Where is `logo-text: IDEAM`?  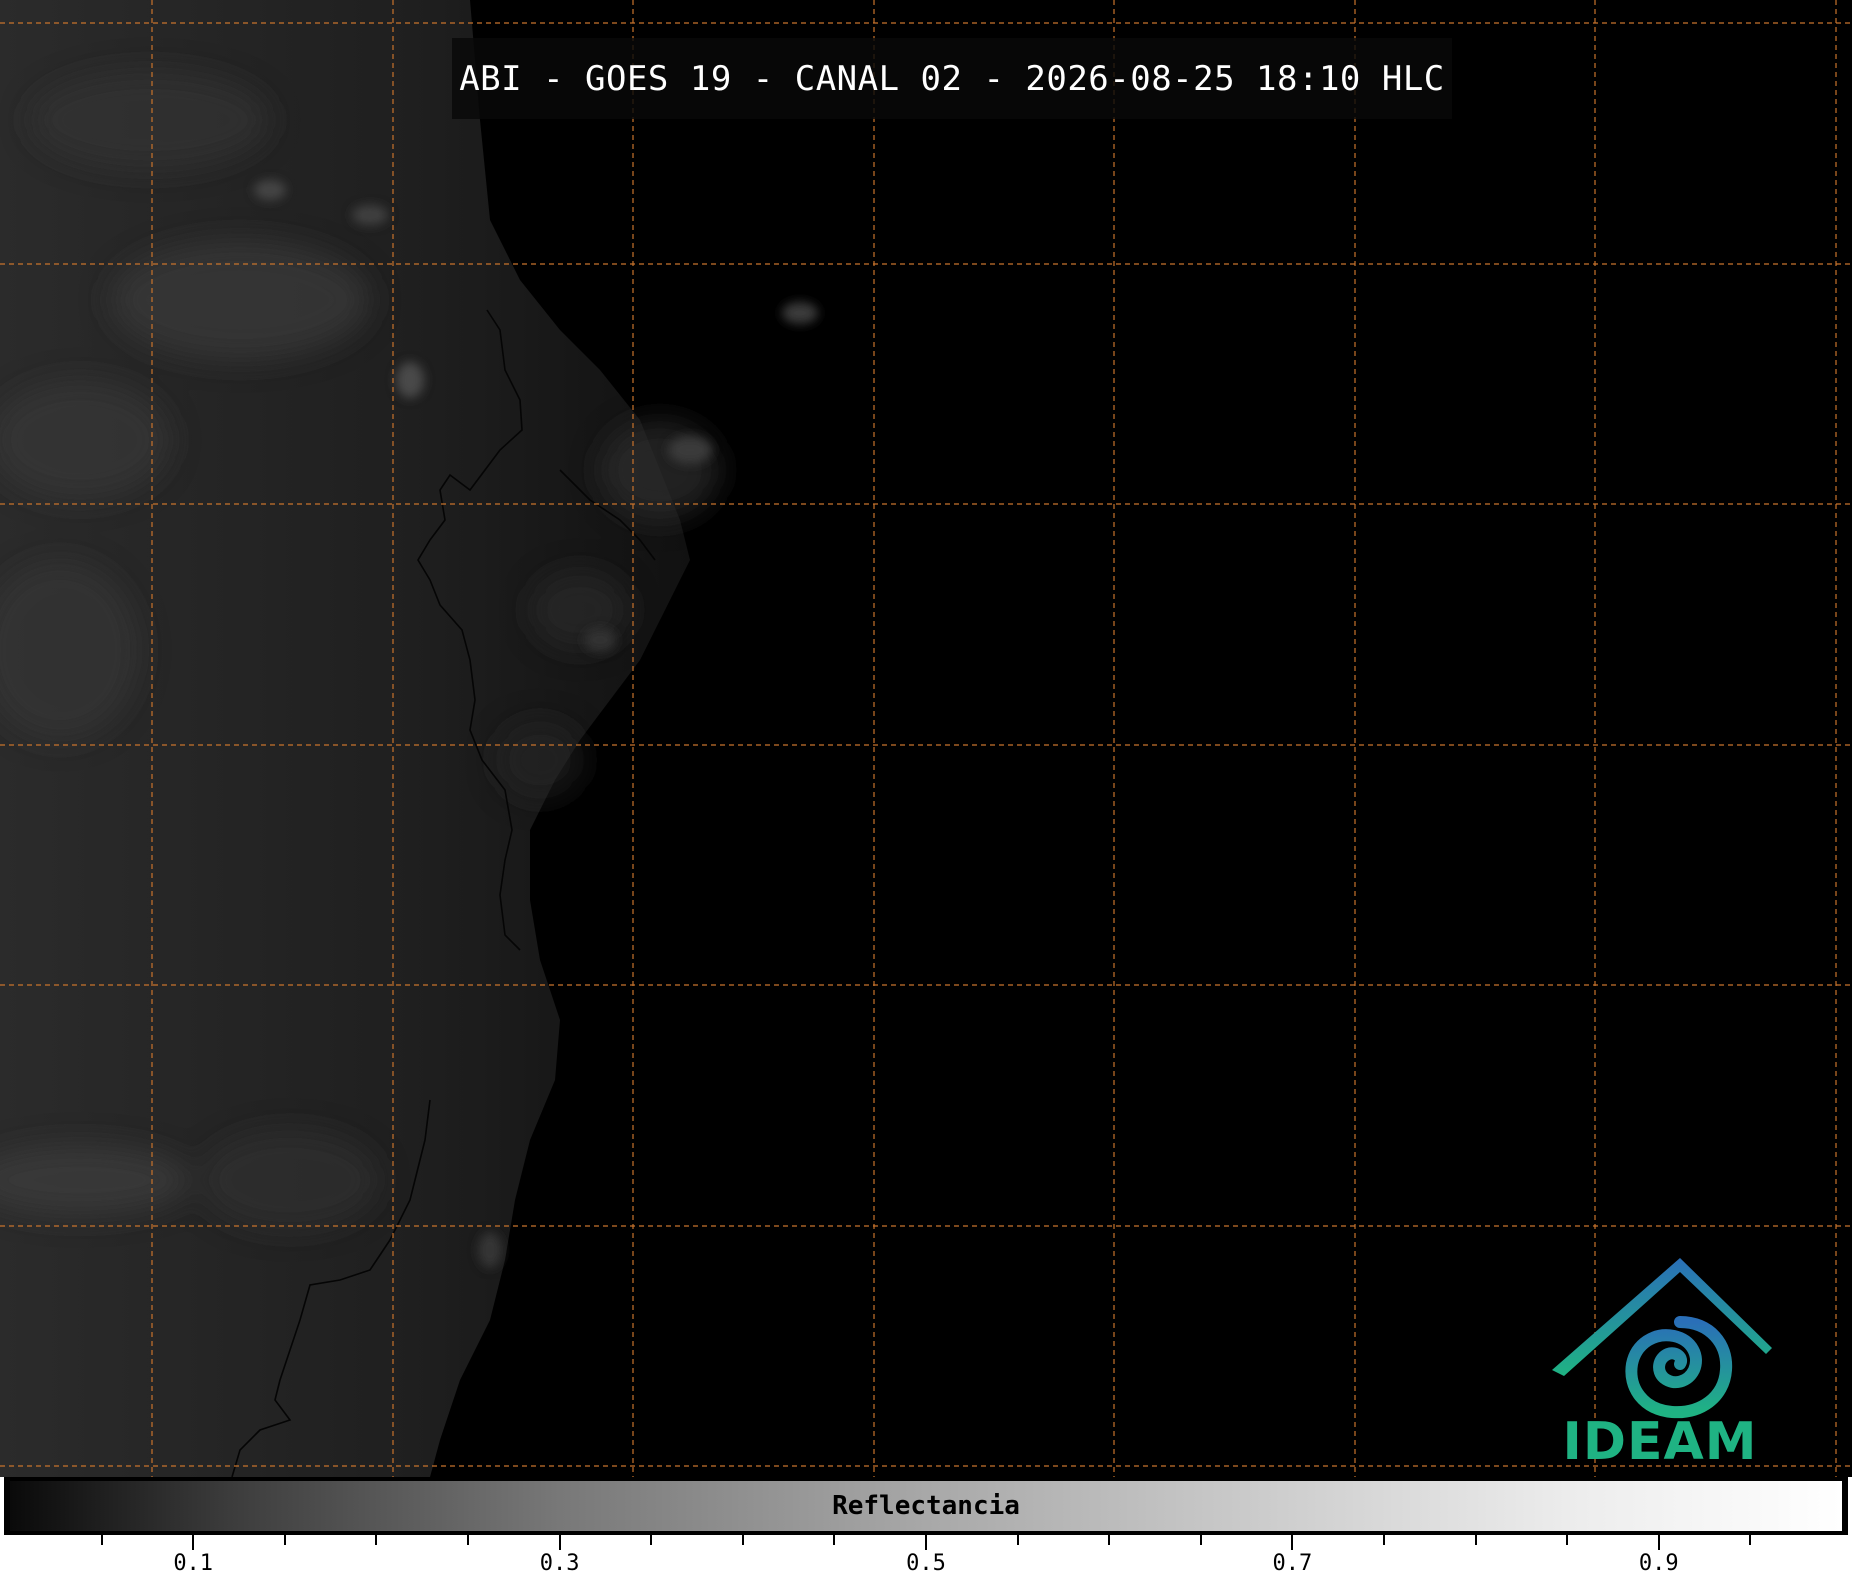
logo-text: IDEAM is located at coordinates (1660, 1442).